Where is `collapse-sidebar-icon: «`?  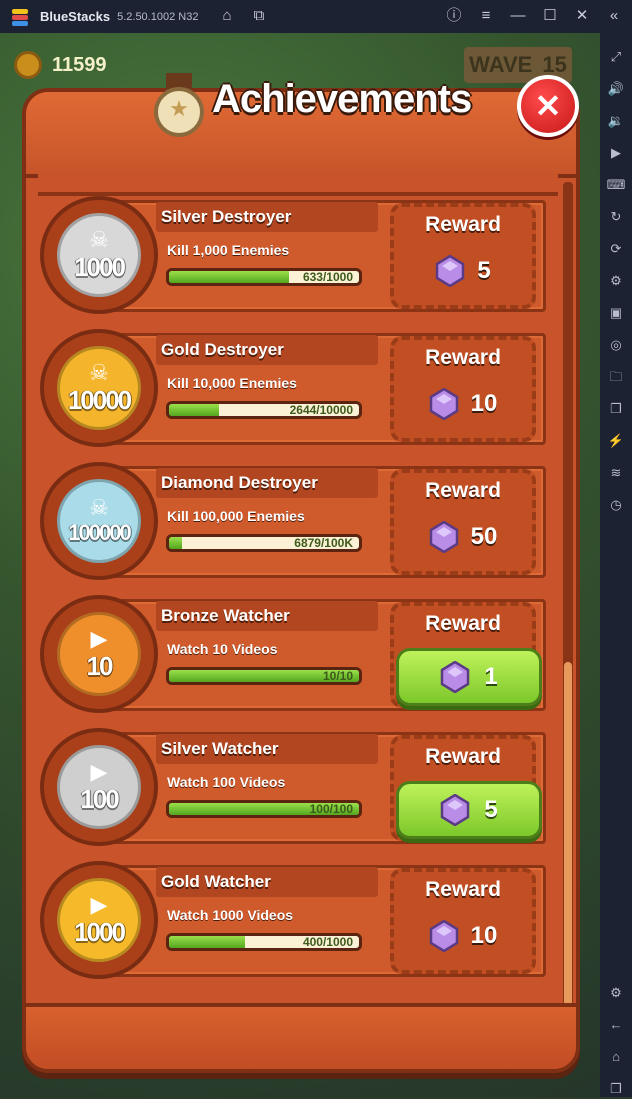
collapse-sidebar-icon: « is located at coordinates (614, 16).